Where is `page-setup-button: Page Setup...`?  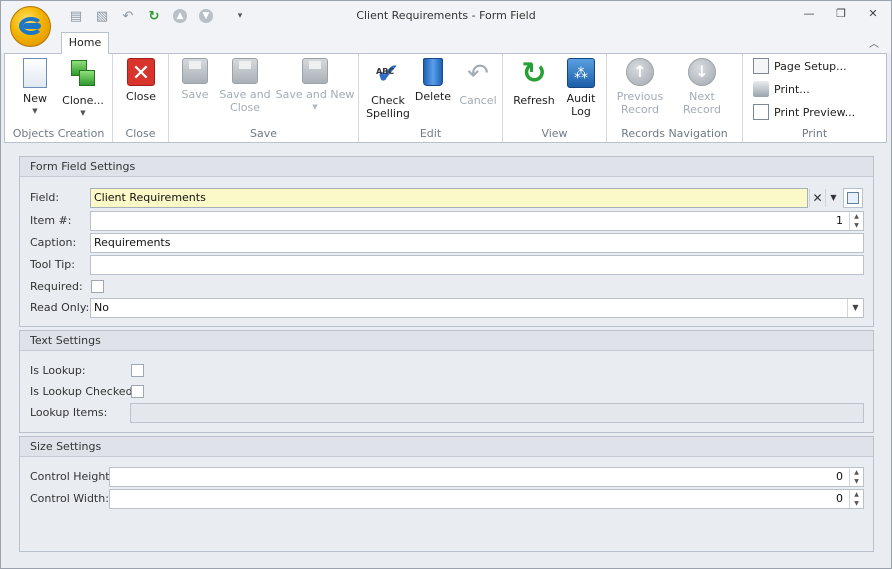
page-setup-button: Page Setup... is located at coordinates (800, 66).